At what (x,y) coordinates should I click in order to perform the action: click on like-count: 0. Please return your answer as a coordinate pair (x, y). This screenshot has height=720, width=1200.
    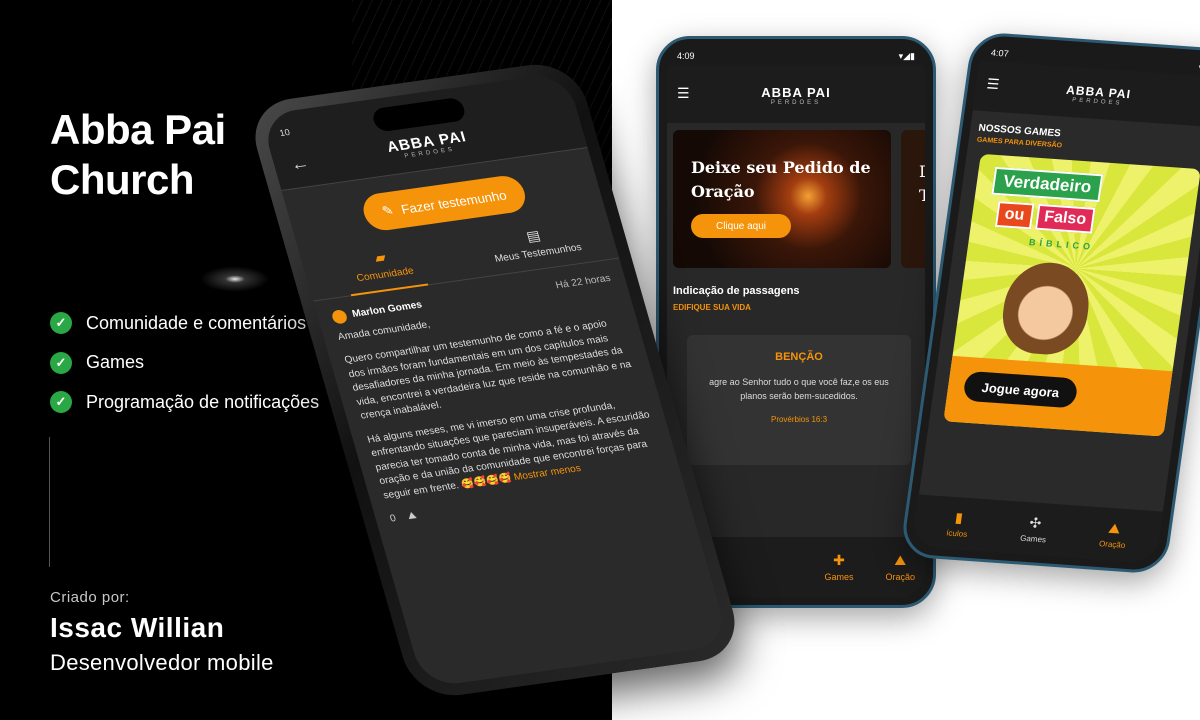
    Looking at the image, I should click on (393, 519).